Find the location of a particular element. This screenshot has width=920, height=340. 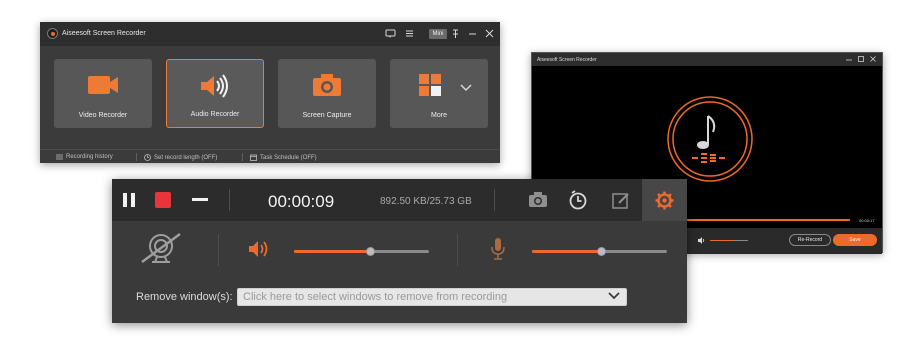

more-tile: More is located at coordinates (439, 93).